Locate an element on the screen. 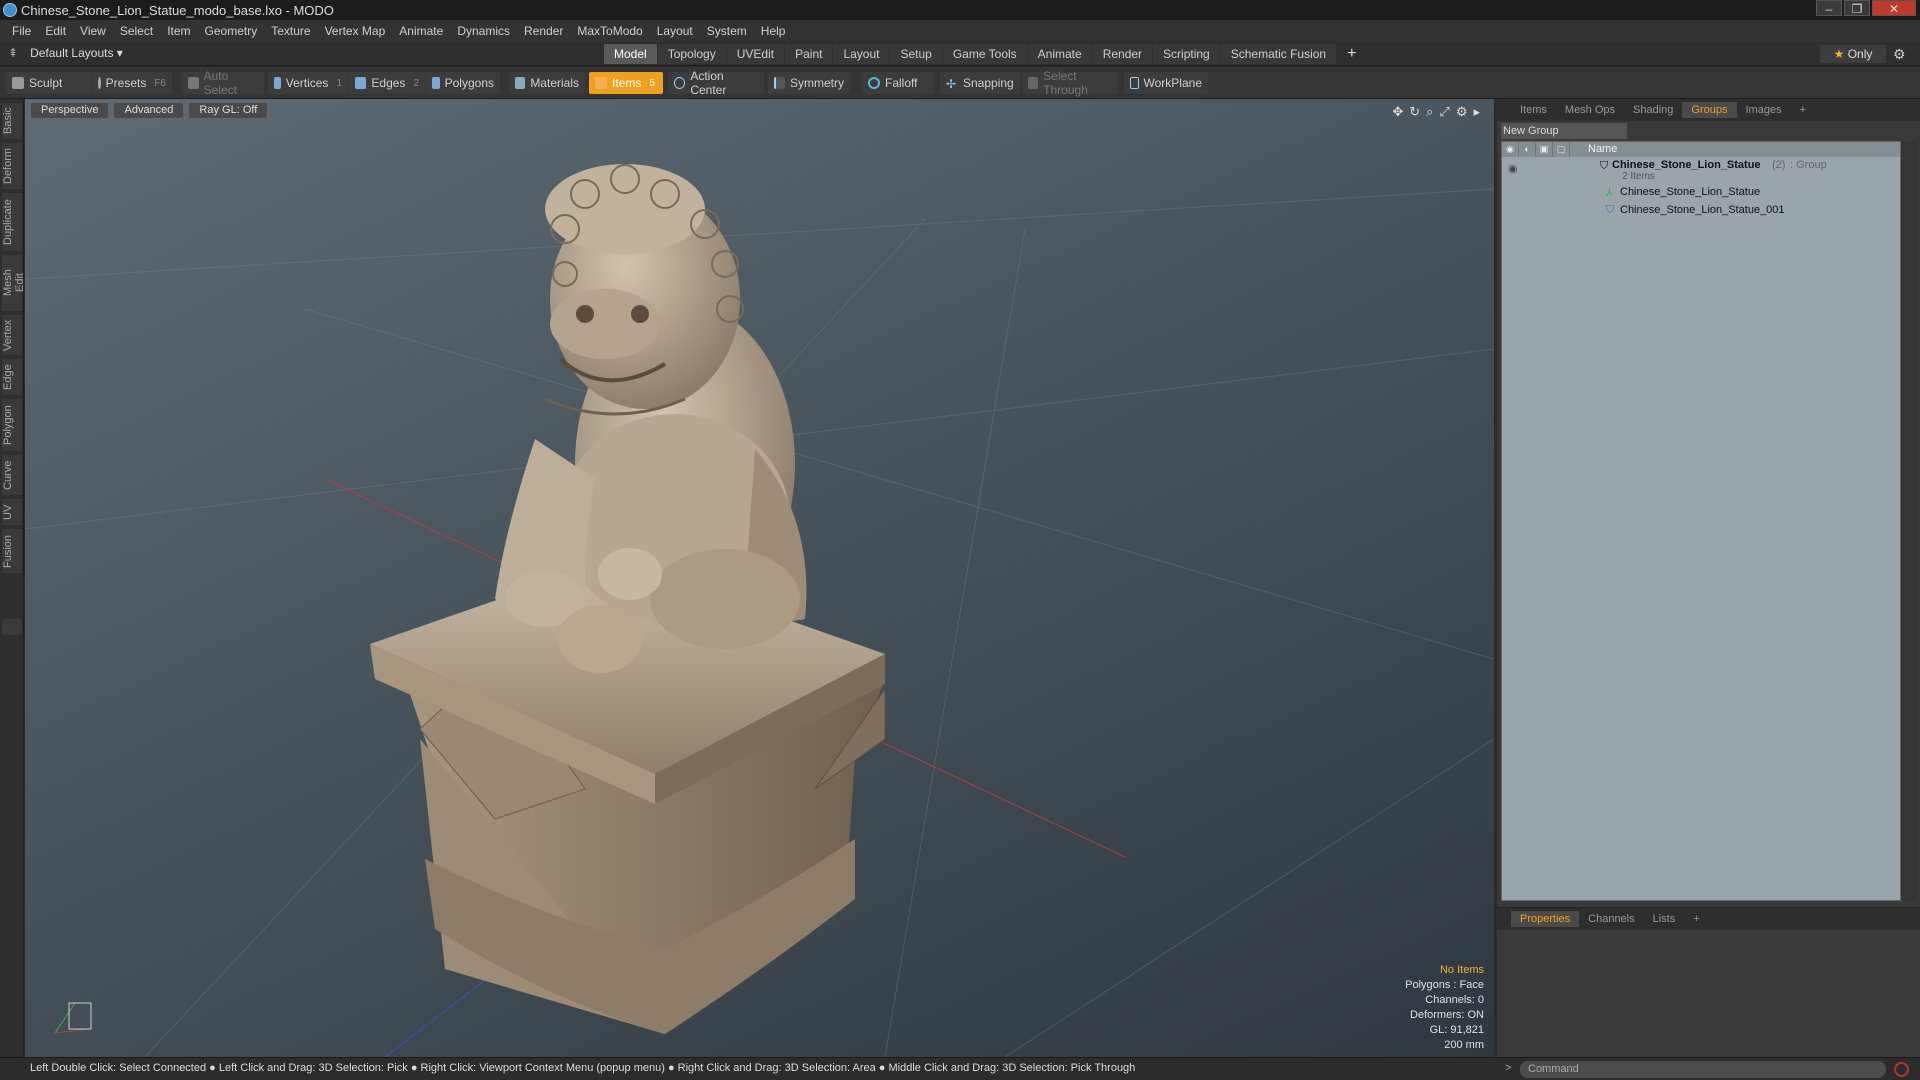  deformers-info: Deformers: ON is located at coordinates (1447, 1015).